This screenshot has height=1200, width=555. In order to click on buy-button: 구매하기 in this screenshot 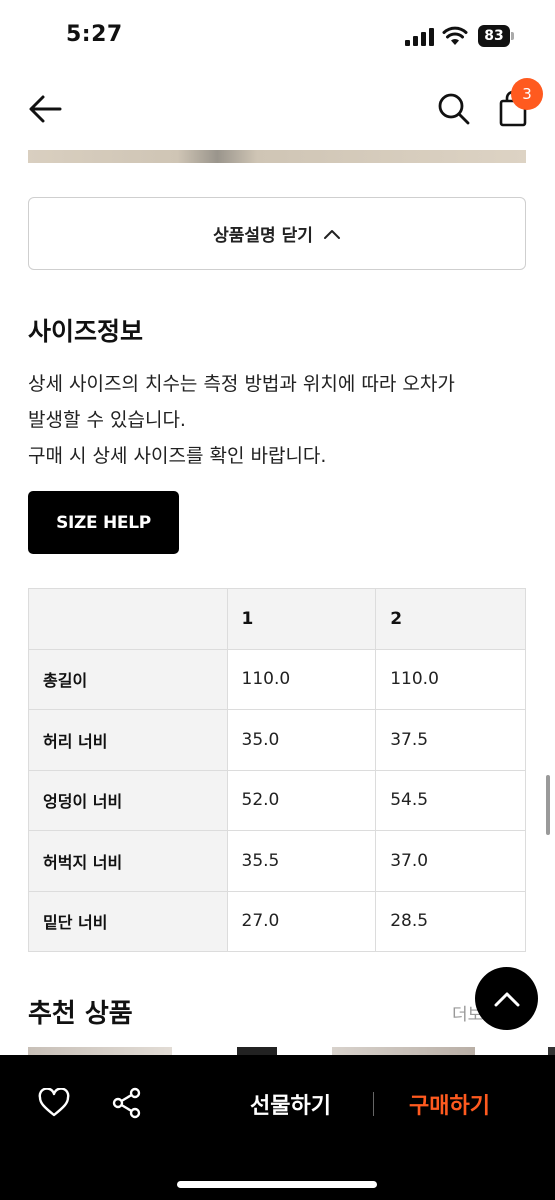, I will do `click(449, 1104)`.